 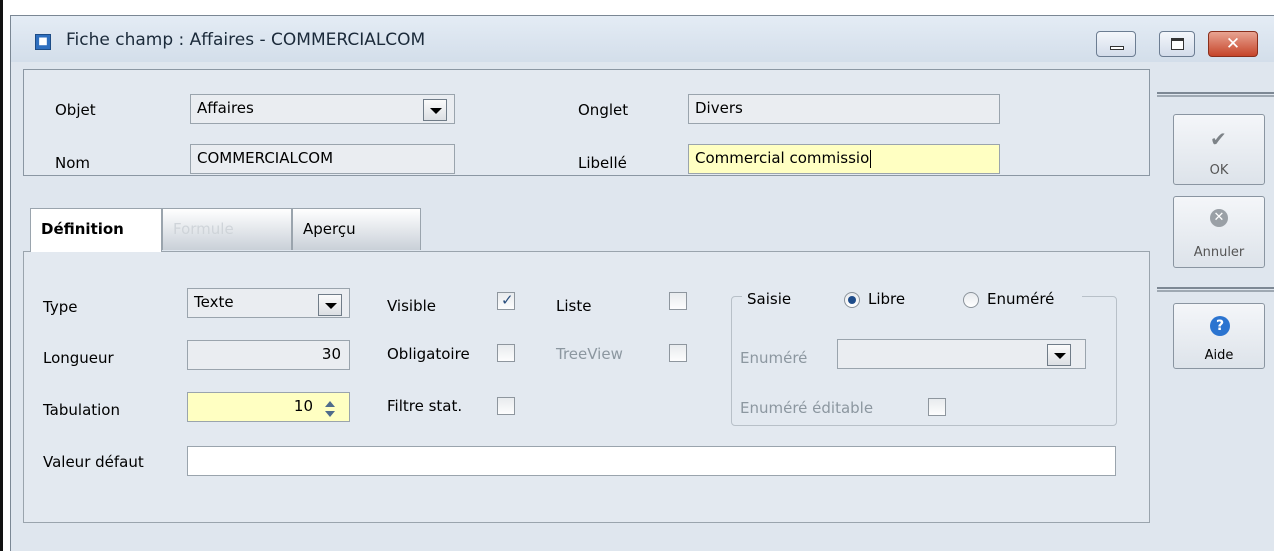 I want to click on tab-apercu: Aperçu, so click(x=356, y=229).